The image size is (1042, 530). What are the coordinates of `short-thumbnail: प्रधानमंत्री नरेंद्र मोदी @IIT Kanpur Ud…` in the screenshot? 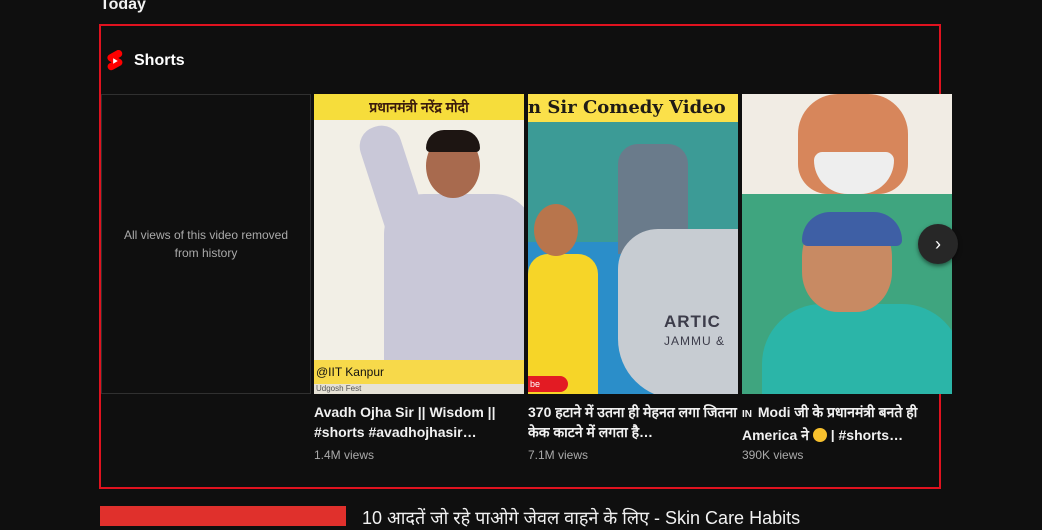 It's located at (419, 244).